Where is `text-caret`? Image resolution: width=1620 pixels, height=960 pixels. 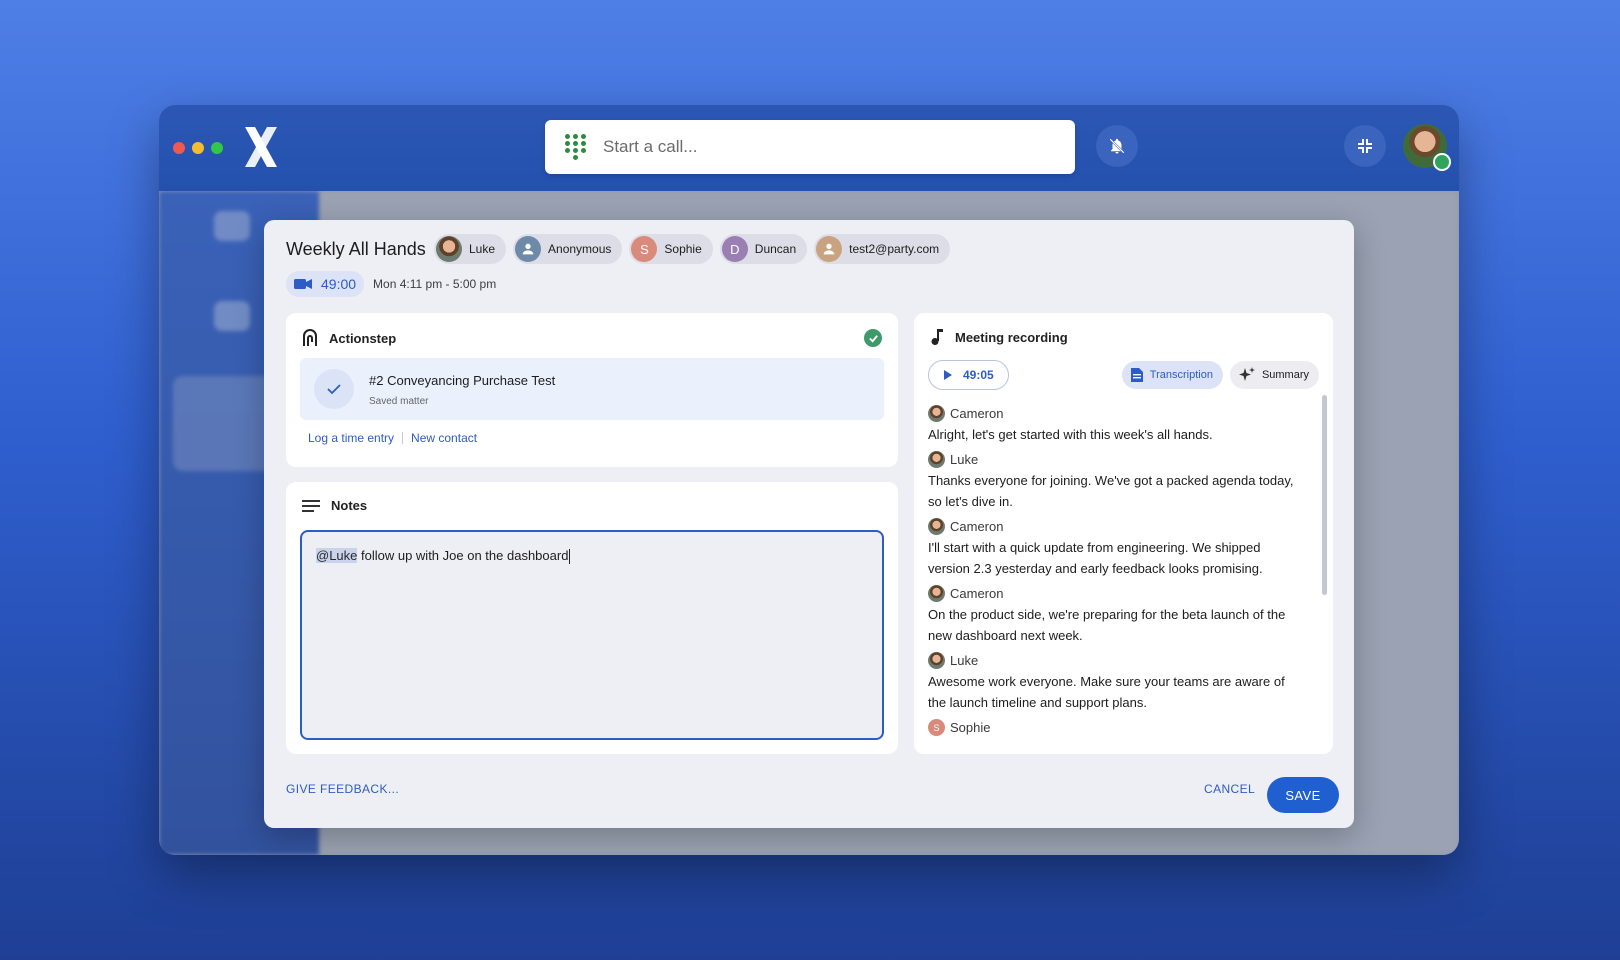
text-caret is located at coordinates (570, 557).